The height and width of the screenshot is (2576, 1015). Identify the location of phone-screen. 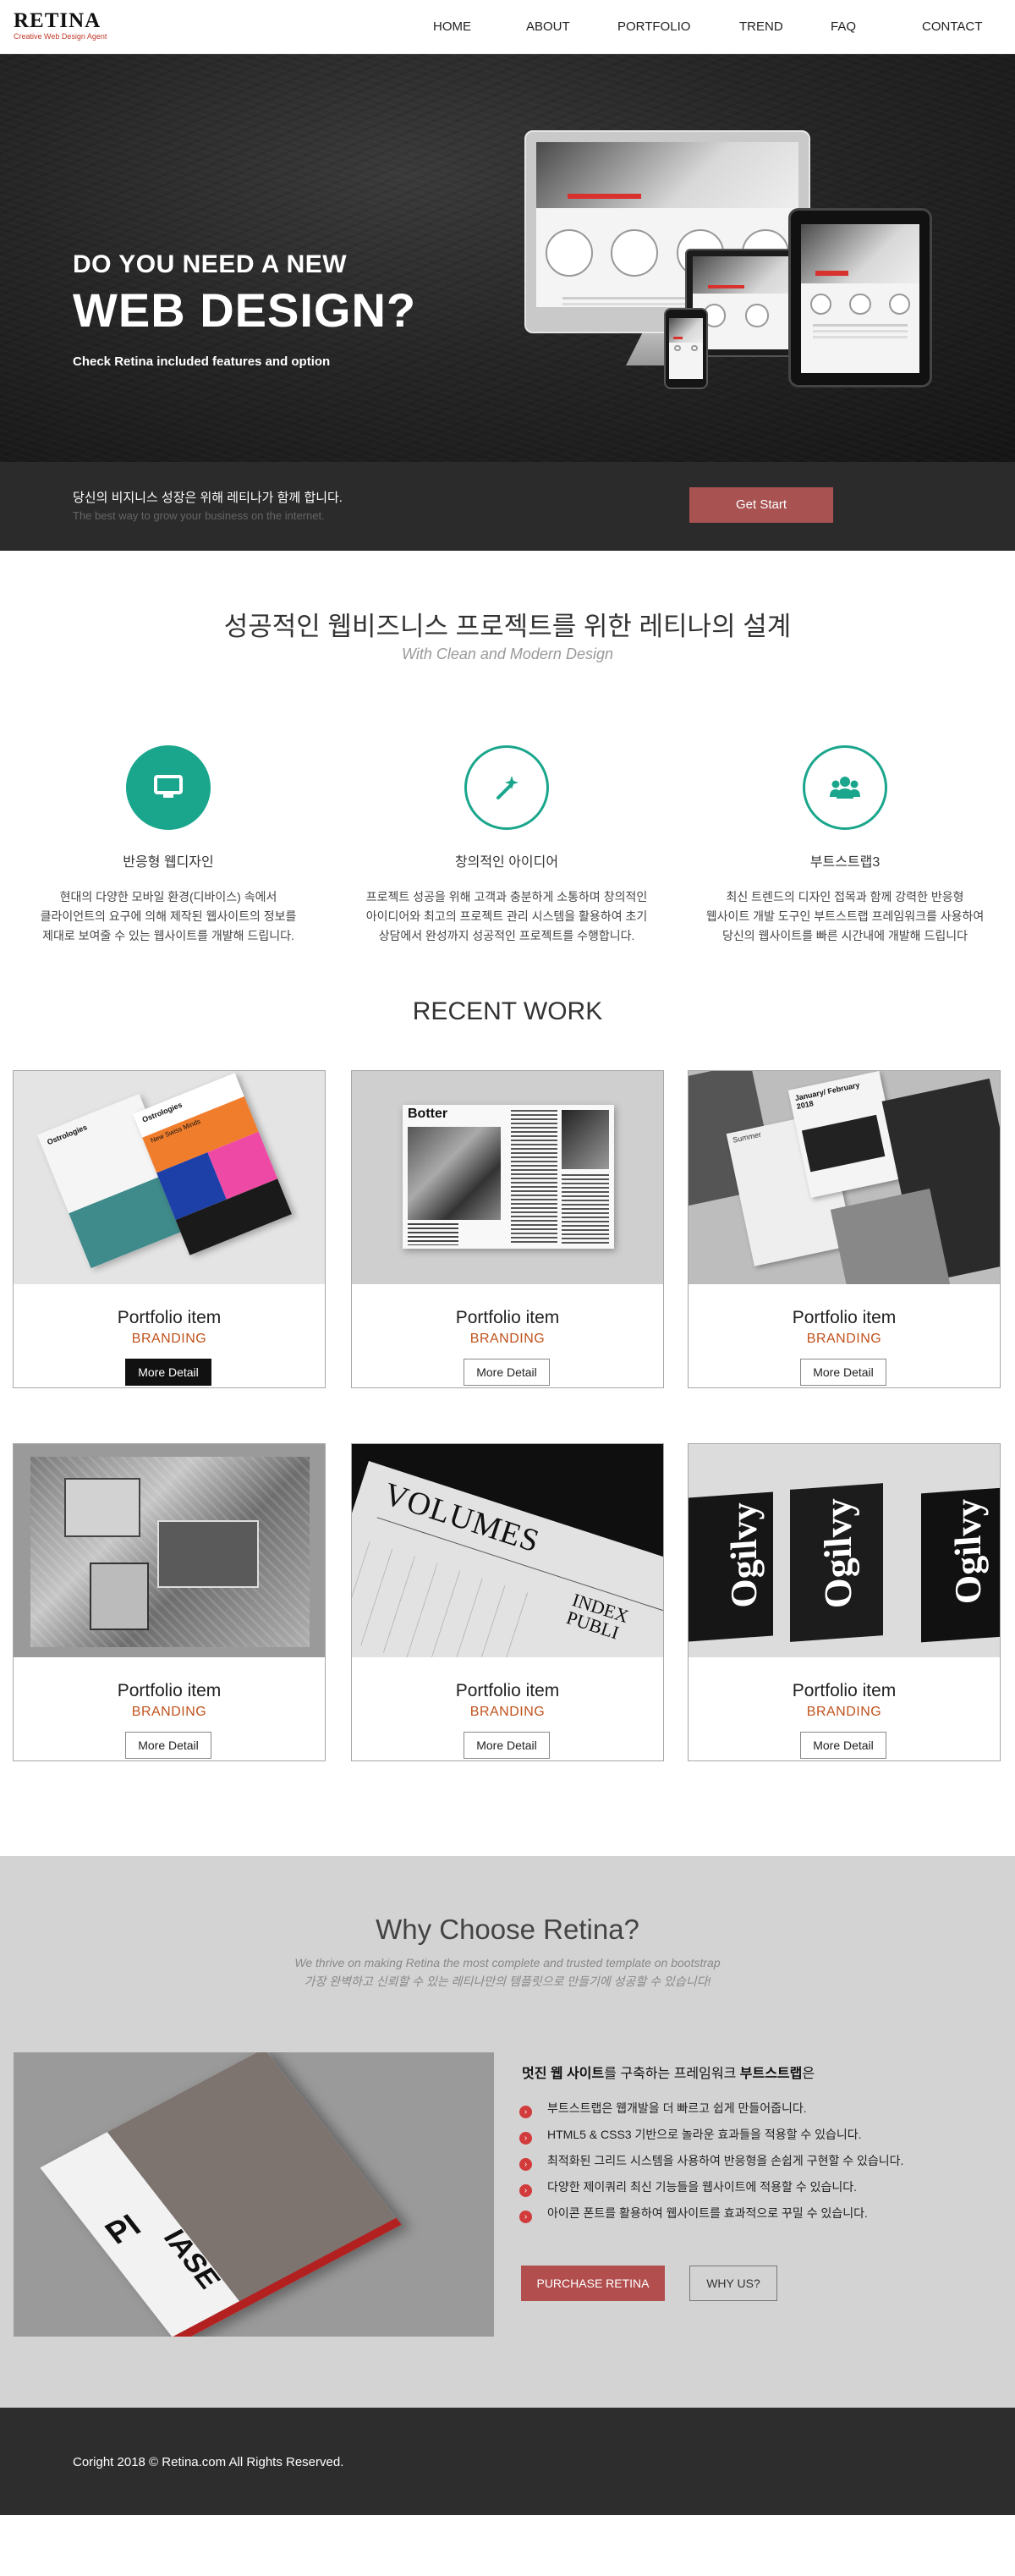
(686, 349).